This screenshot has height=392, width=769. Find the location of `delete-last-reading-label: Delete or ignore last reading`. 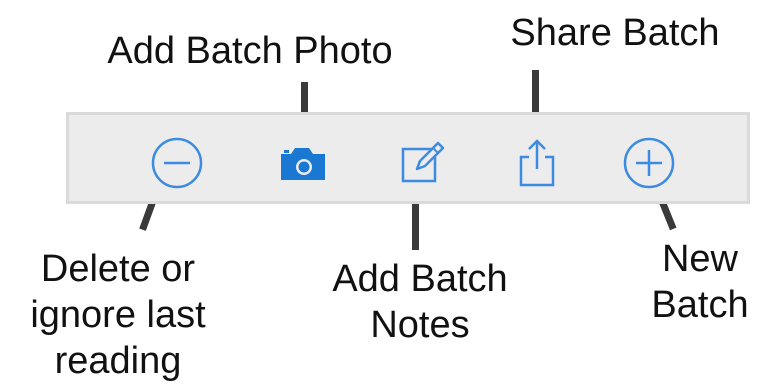

delete-last-reading-label: Delete or ignore last reading is located at coordinates (118, 315).